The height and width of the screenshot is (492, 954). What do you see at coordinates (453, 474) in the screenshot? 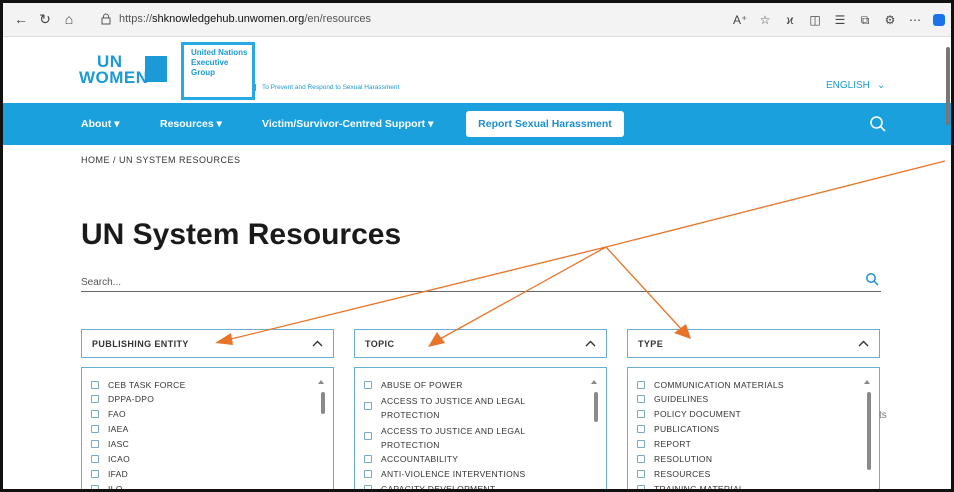
I see `option-label: ANTI-VIOLENCE INTERVENTIONS` at bounding box center [453, 474].